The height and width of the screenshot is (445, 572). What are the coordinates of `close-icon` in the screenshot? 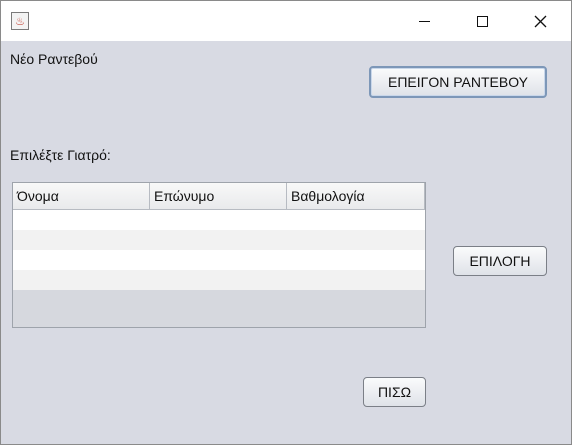 It's located at (540, 21).